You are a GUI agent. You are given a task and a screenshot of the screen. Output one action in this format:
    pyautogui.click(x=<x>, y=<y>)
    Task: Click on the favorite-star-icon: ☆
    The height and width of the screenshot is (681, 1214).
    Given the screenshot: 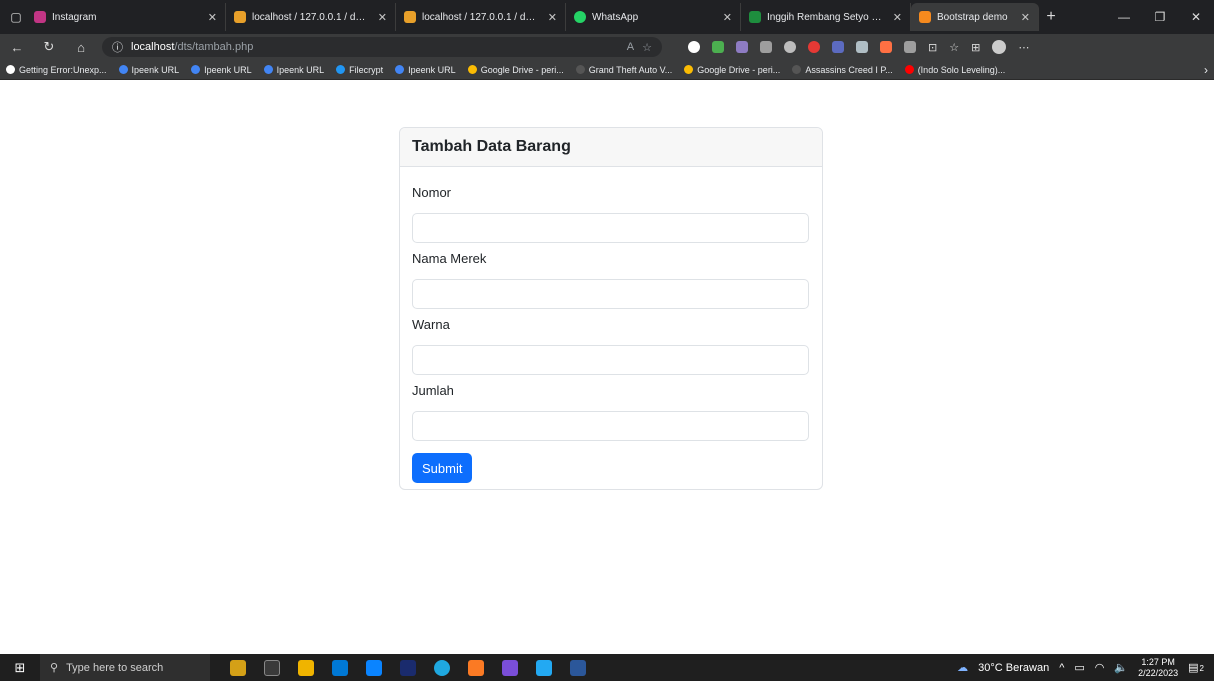 What is the action you would take?
    pyautogui.click(x=647, y=47)
    